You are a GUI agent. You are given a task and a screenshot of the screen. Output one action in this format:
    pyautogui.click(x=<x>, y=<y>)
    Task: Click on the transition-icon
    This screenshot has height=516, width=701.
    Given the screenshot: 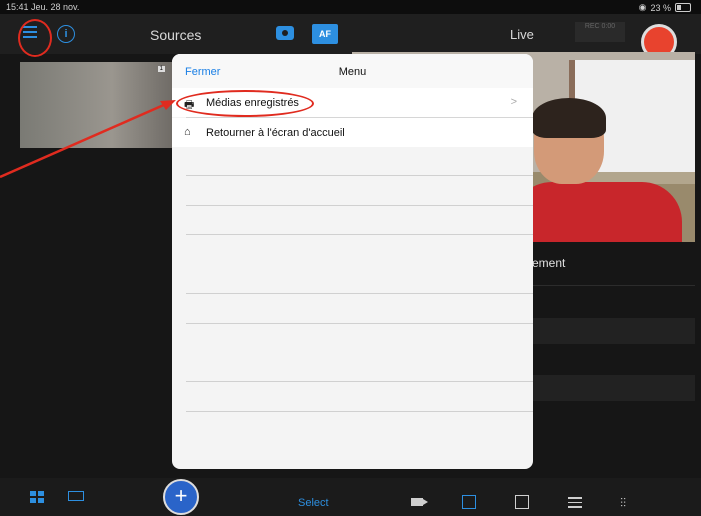 What is the action you would take?
    pyautogui.click(x=522, y=502)
    